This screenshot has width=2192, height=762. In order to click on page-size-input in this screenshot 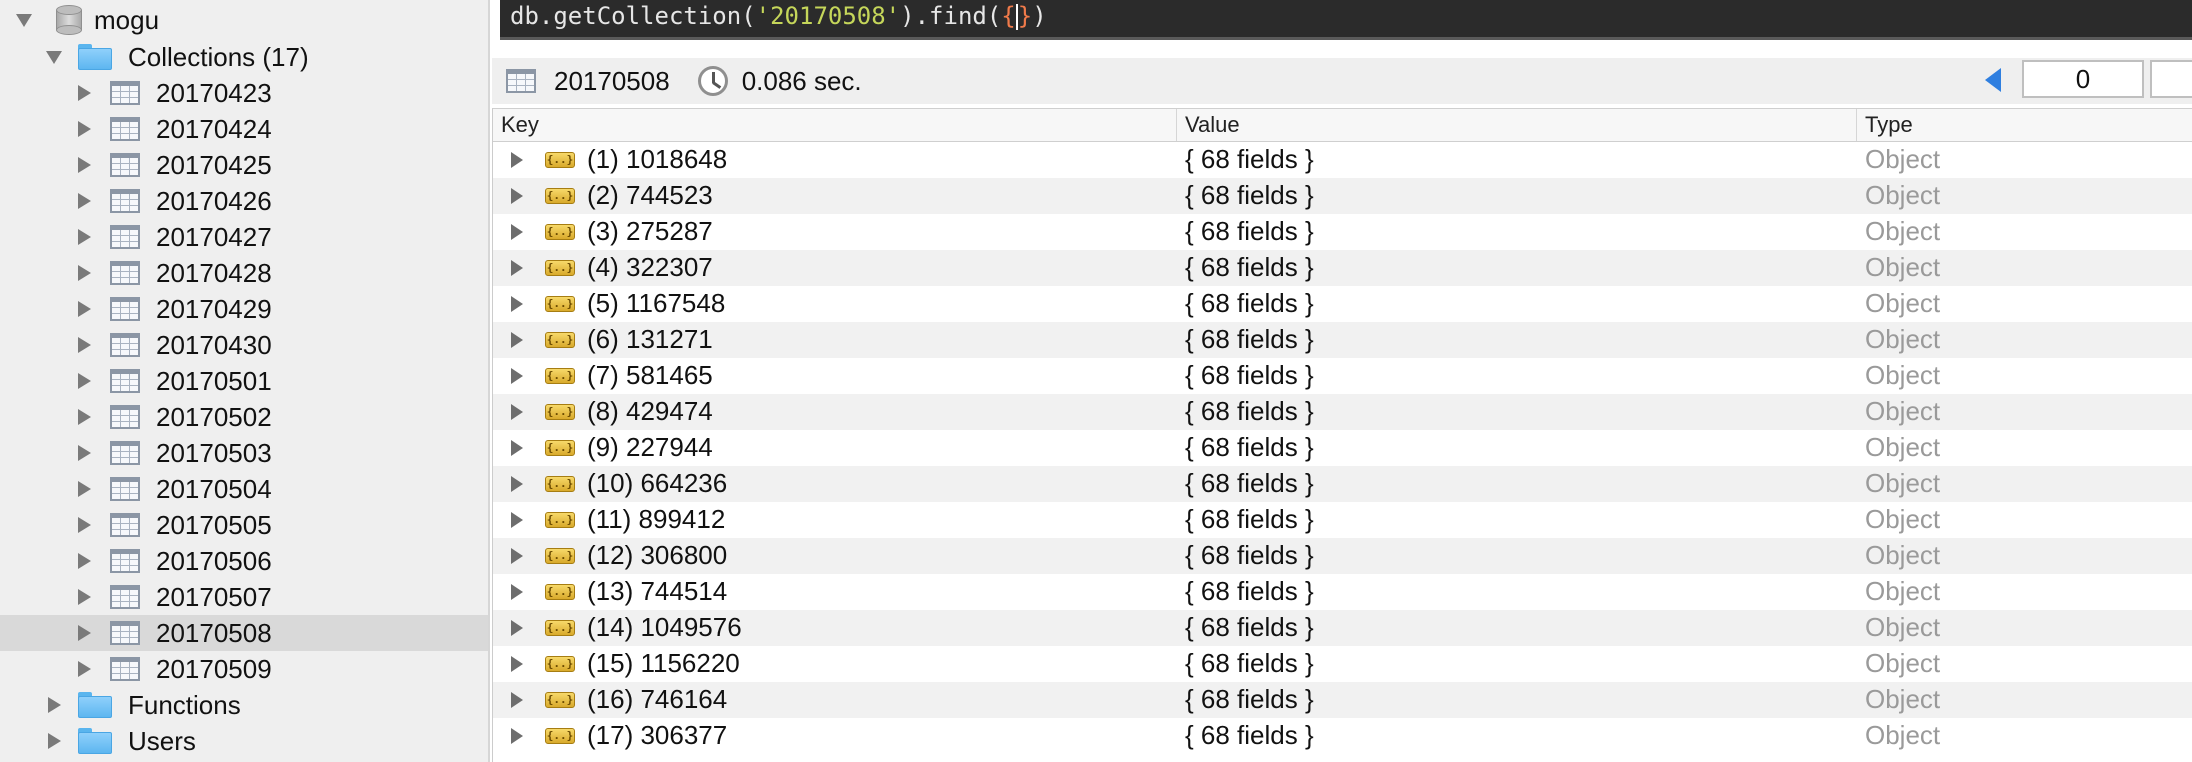, I will do `click(2171, 79)`.